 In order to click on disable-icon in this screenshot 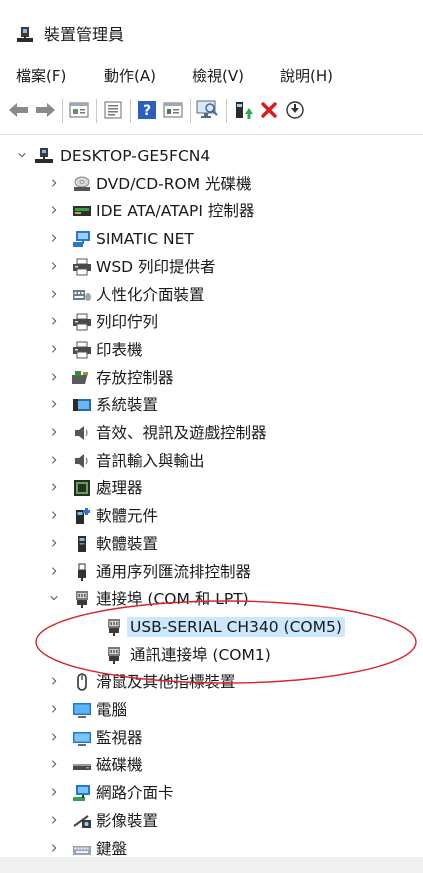, I will do `click(295, 110)`.